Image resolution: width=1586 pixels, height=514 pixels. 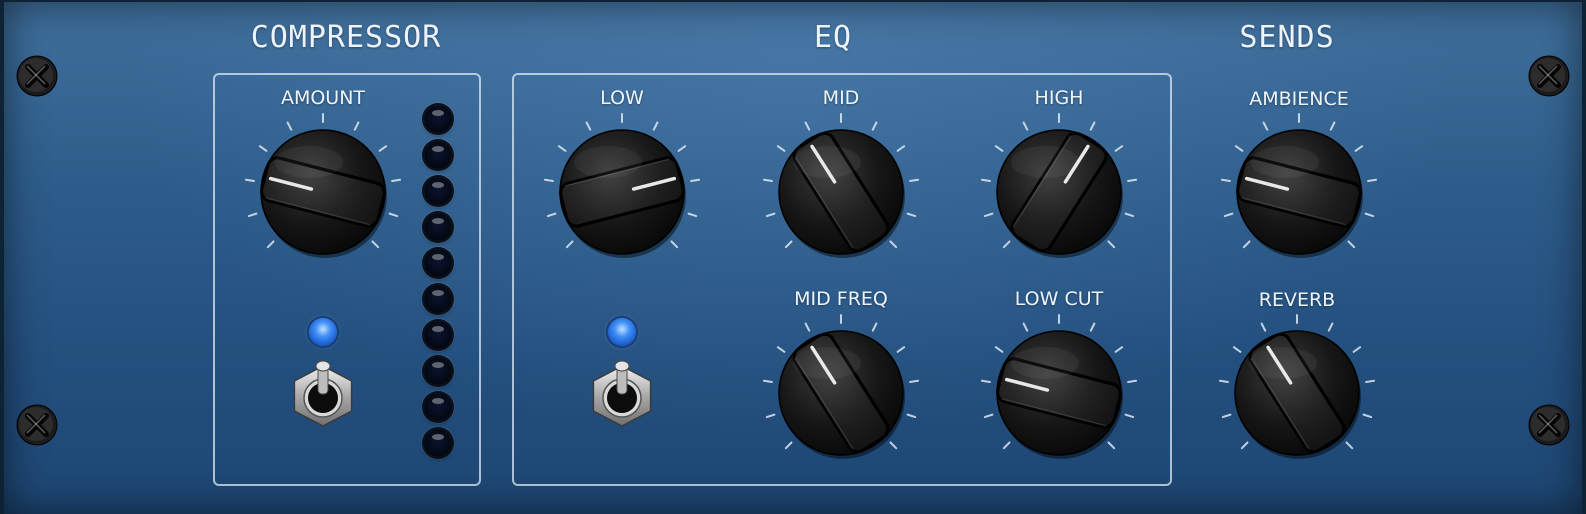 What do you see at coordinates (1059, 299) in the screenshot?
I see `knob-label-low-cut: LOW CUT` at bounding box center [1059, 299].